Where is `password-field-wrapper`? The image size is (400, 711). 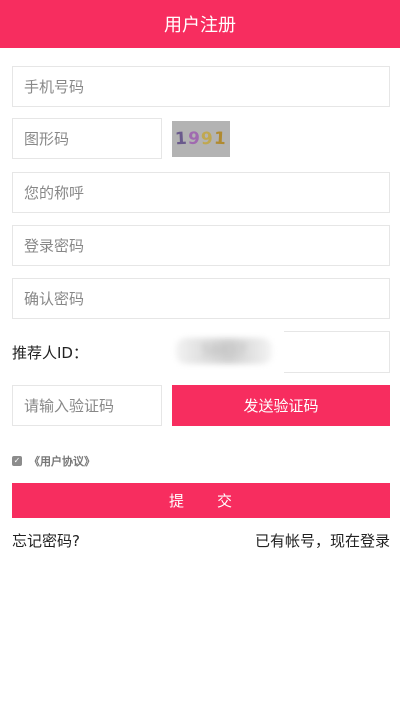
password-field-wrapper is located at coordinates (201, 245).